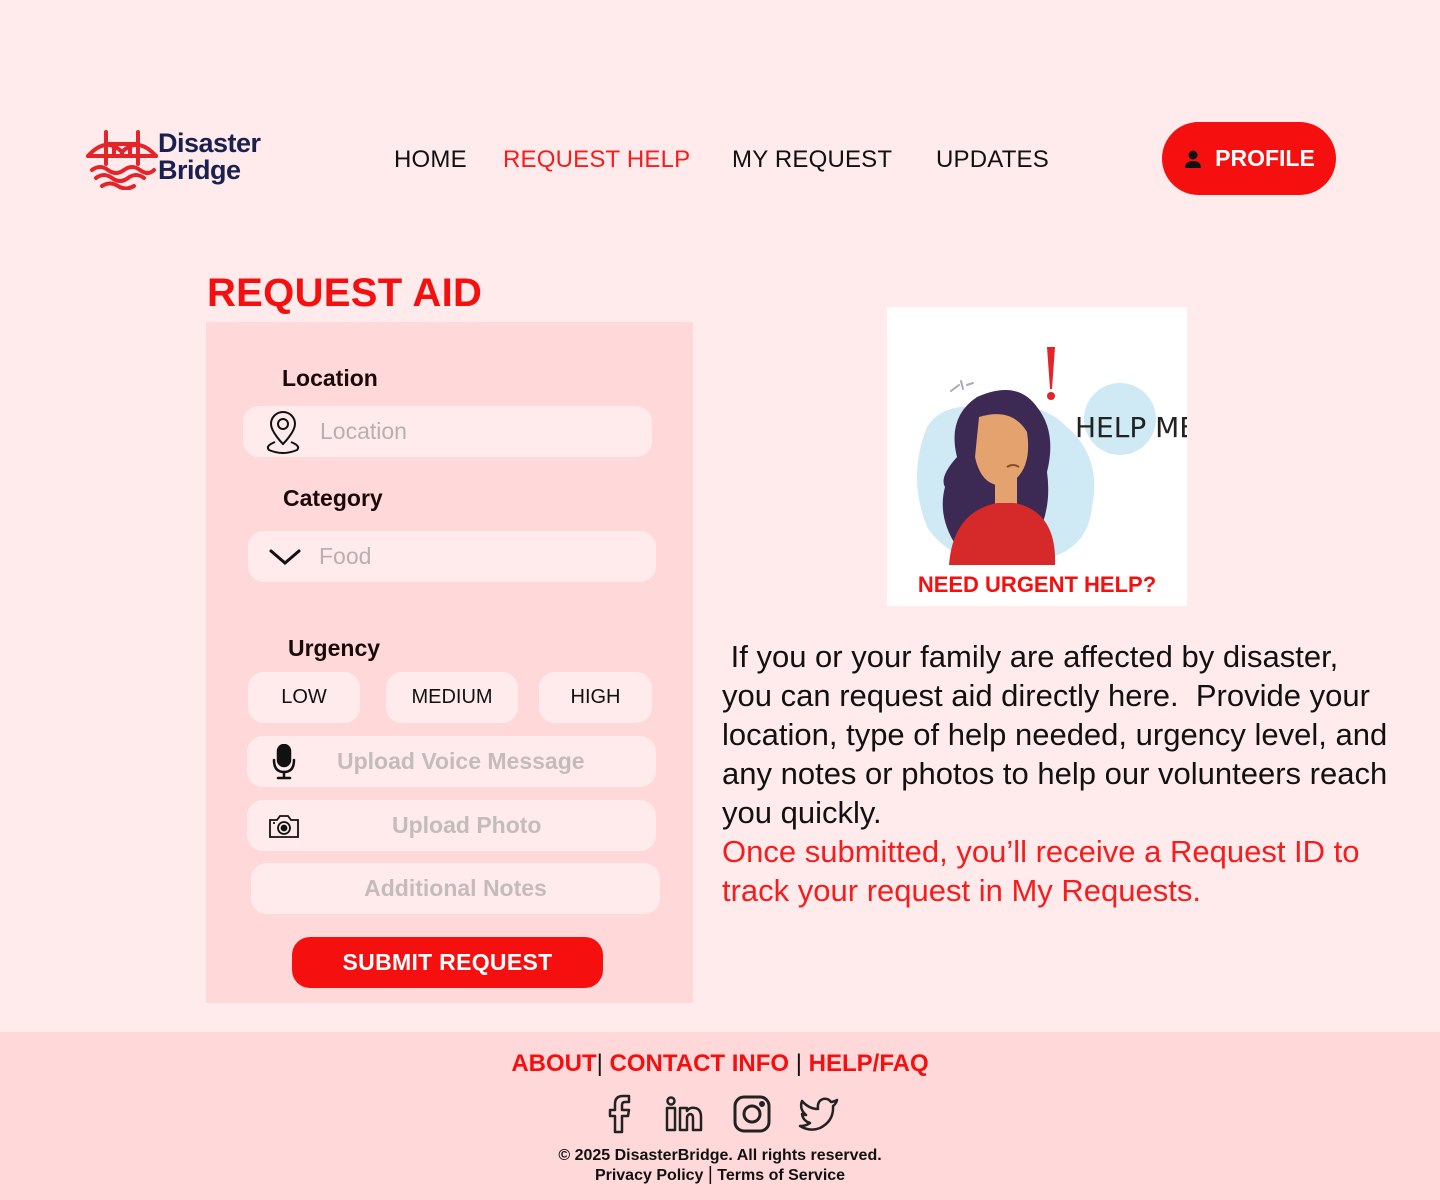 The width and height of the screenshot is (1440, 1200). I want to click on terms-link: Terms of Service, so click(781, 1175).